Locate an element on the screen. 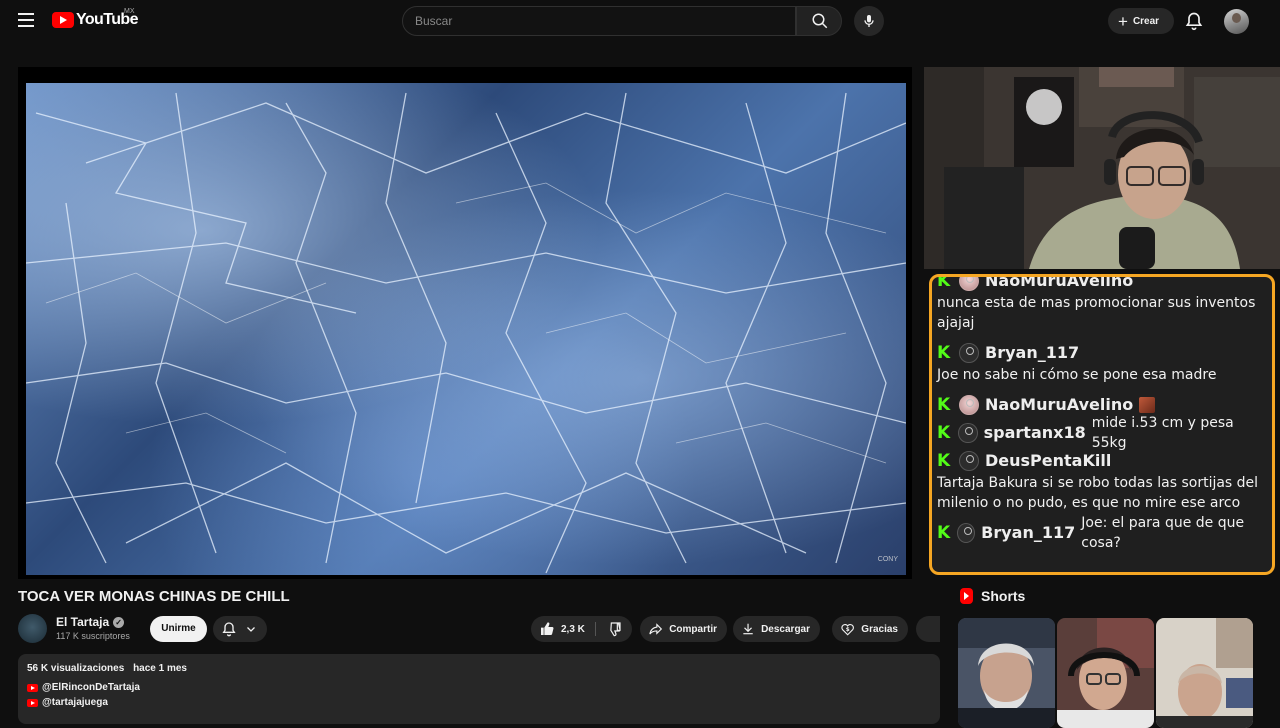  verified-check-icon: ✓ is located at coordinates (119, 622).